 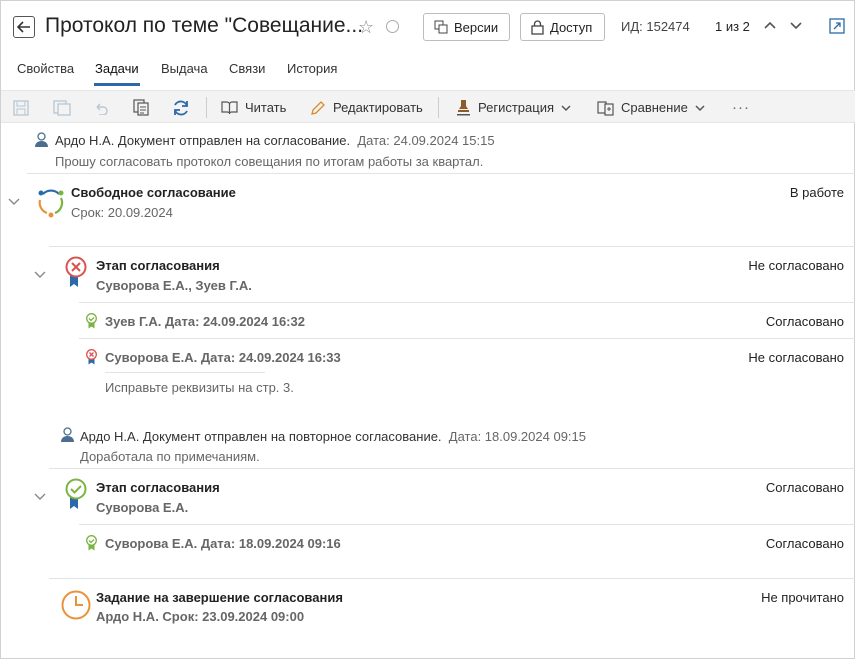 I want to click on save-icon, so click(x=21, y=107).